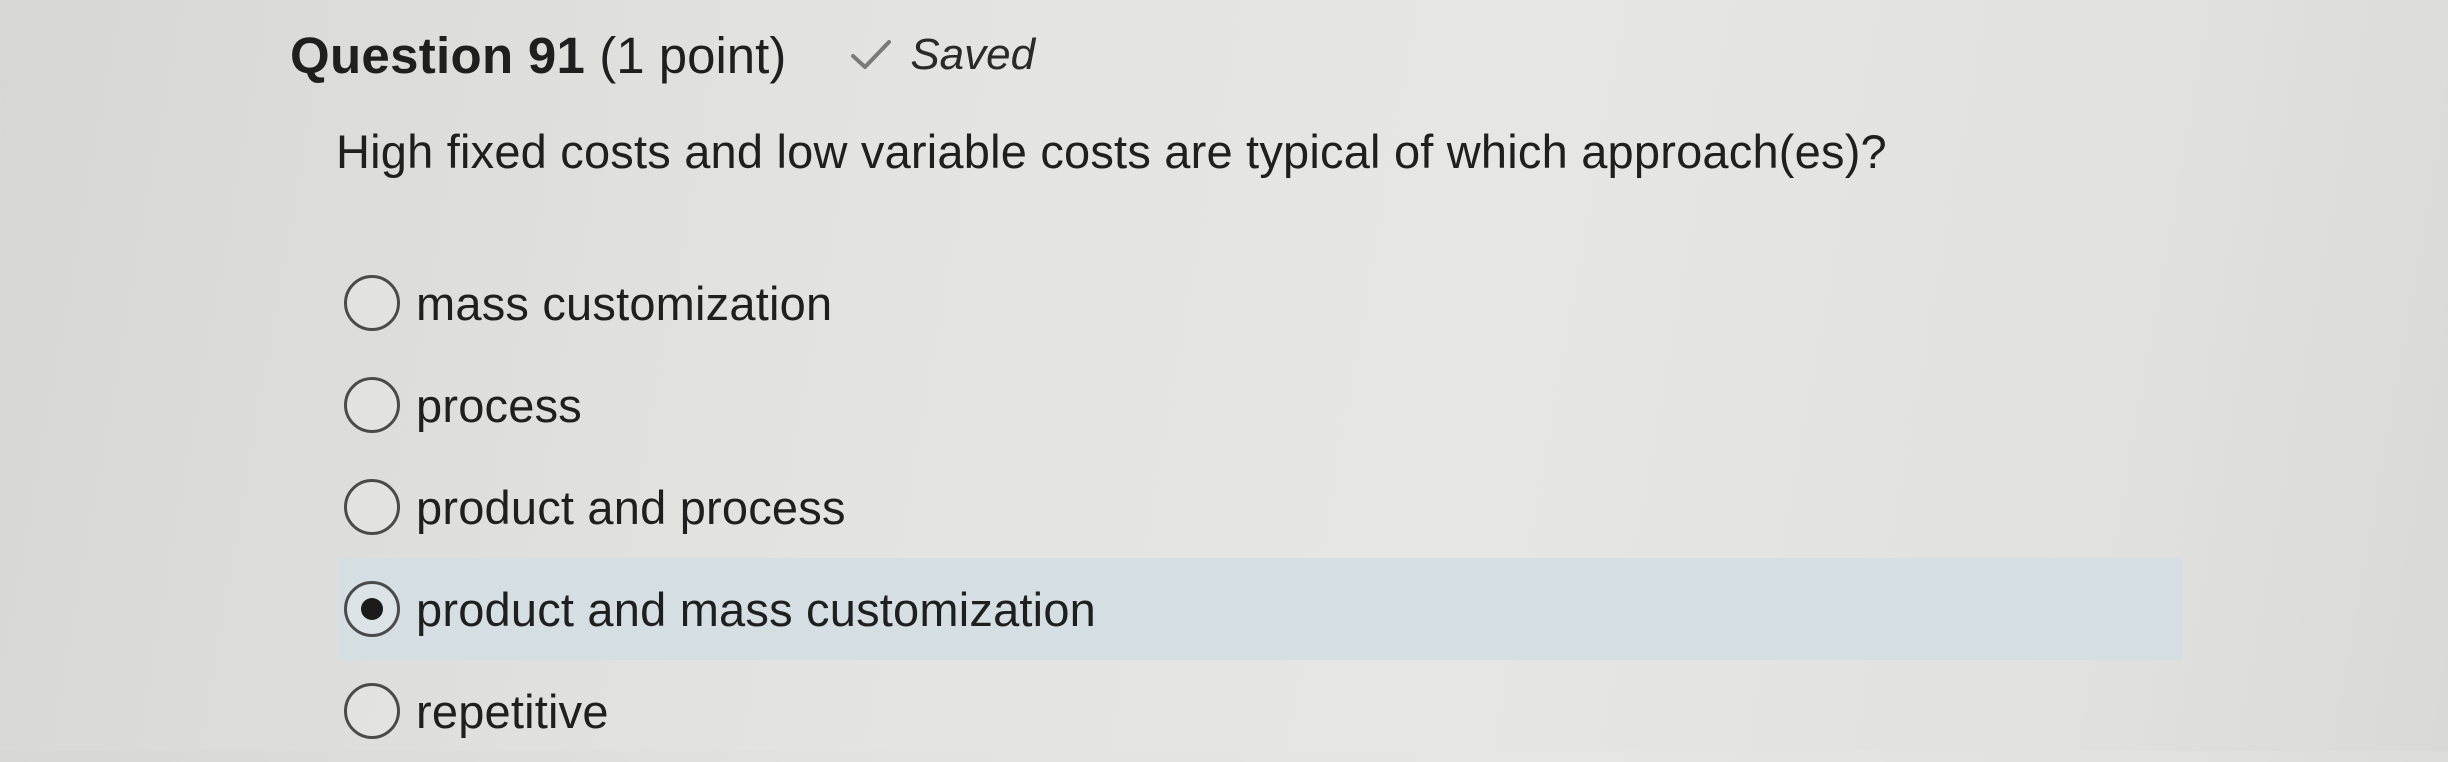 Image resolution: width=2448 pixels, height=762 pixels. Describe the element at coordinates (756, 609) in the screenshot. I see `option-label: product and mass customization` at that location.